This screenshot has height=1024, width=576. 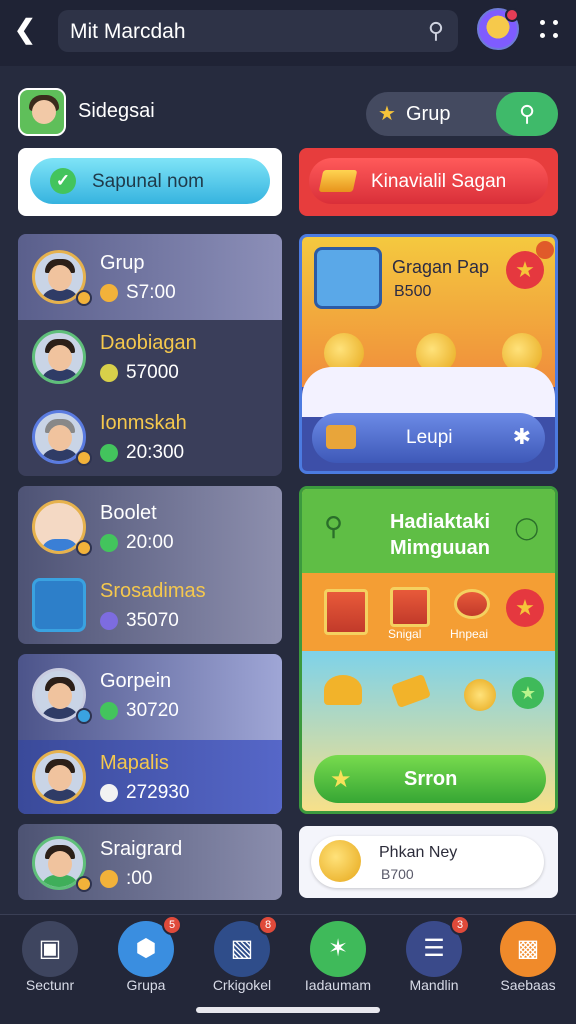 What do you see at coordinates (150, 862) in the screenshot?
I see `list-item: Sraigrard :00` at bounding box center [150, 862].